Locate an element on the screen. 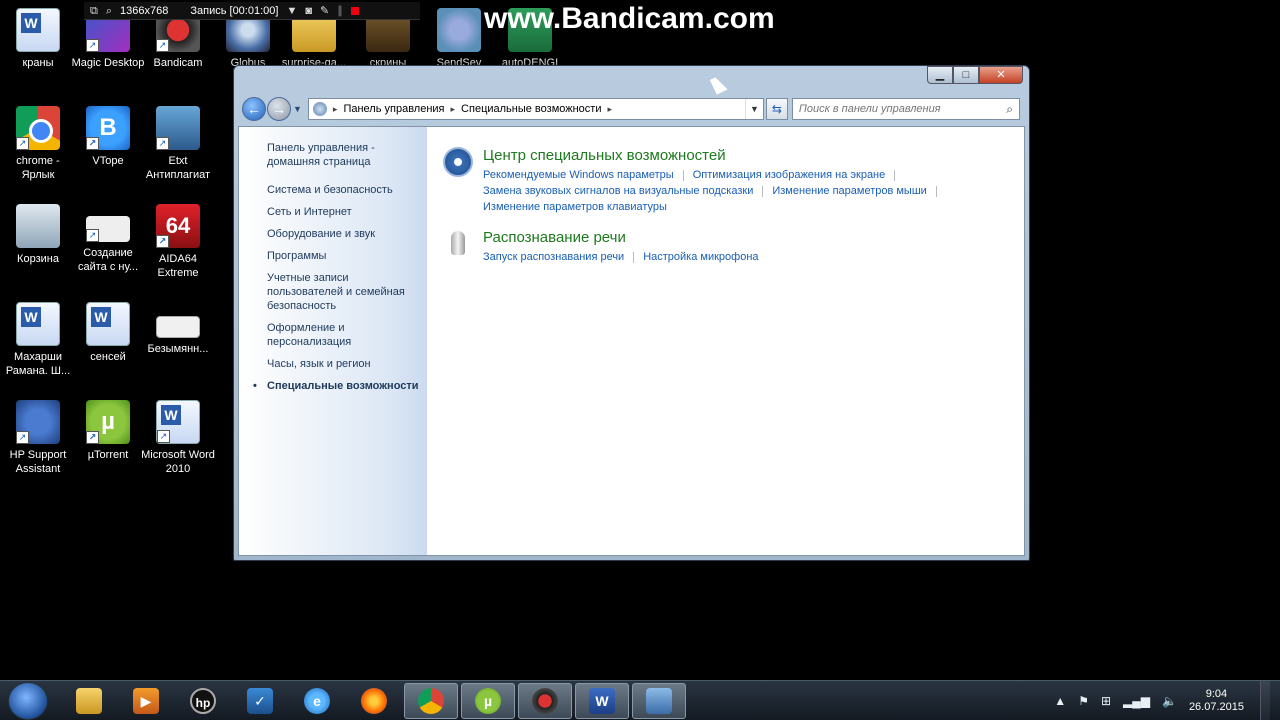 This screenshot has height=720, width=1280. pencil-icon: ✎ is located at coordinates (324, 11).